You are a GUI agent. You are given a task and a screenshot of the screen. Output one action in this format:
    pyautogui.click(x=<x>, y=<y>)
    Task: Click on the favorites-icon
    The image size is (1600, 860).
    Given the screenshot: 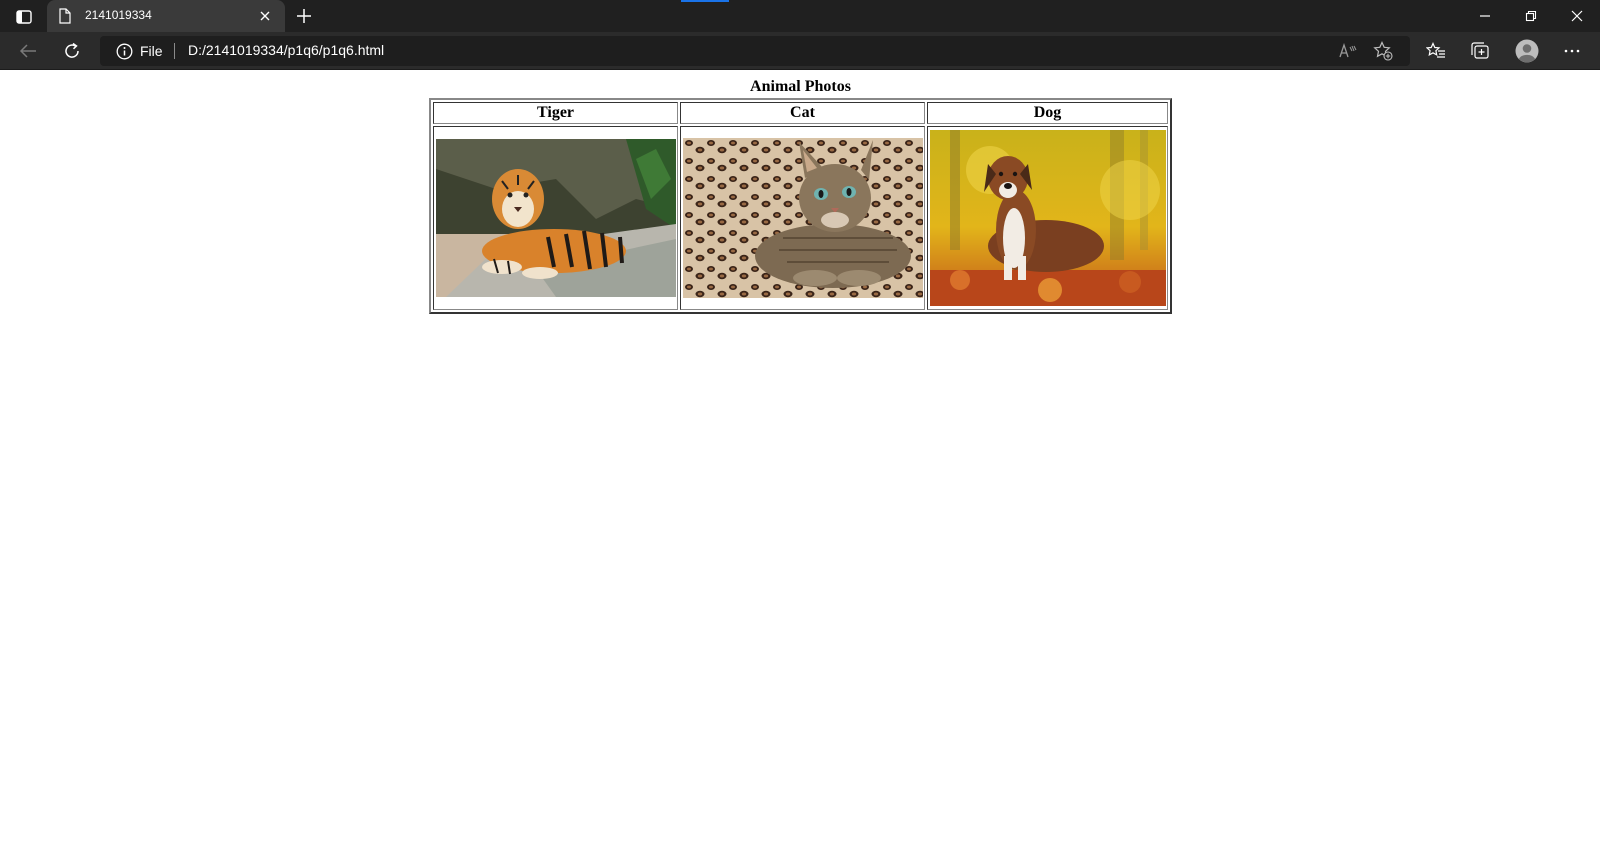 What is the action you would take?
    pyautogui.click(x=1435, y=50)
    